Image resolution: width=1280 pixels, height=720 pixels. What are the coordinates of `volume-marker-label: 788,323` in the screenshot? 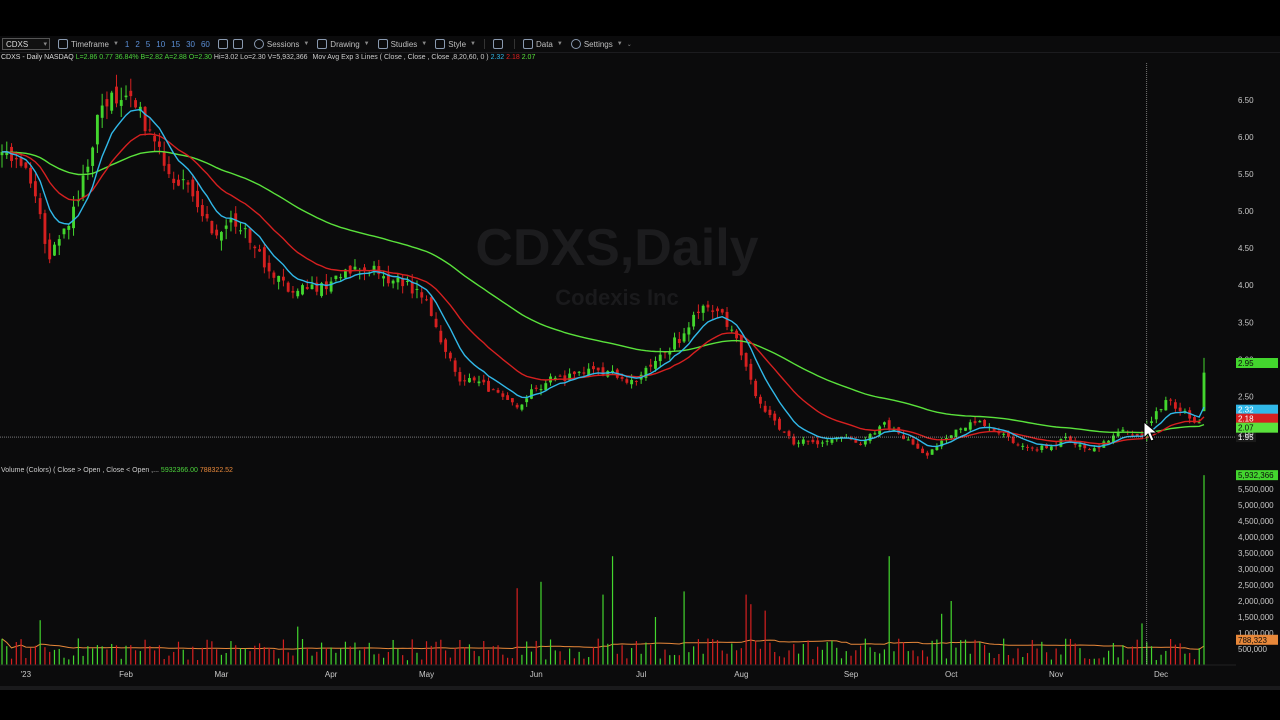 It's located at (1252, 640).